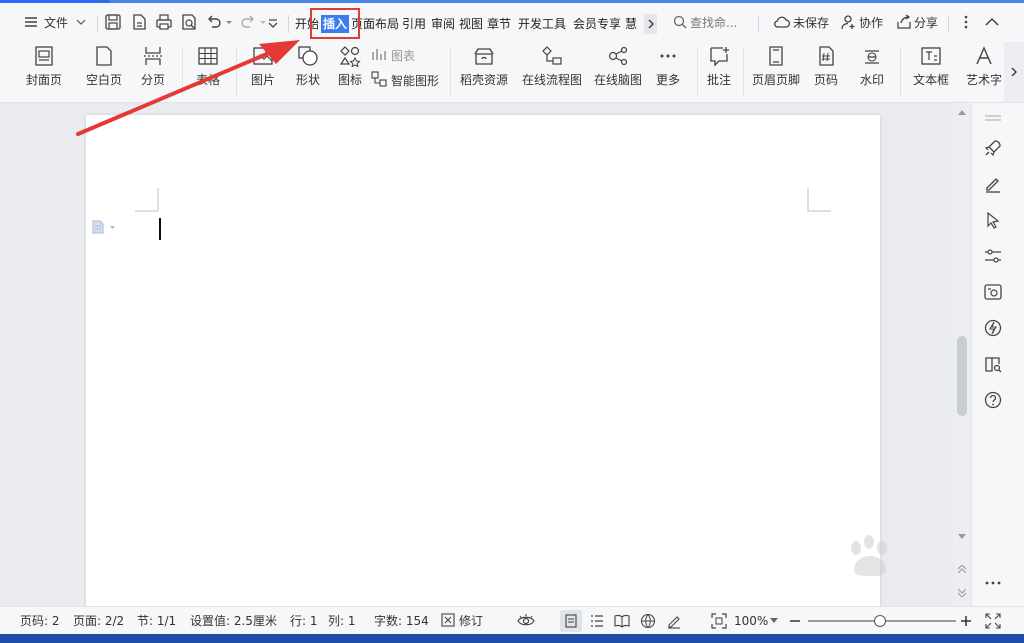 This screenshot has width=1024, height=643. I want to click on picture-label: 图片, so click(262, 80).